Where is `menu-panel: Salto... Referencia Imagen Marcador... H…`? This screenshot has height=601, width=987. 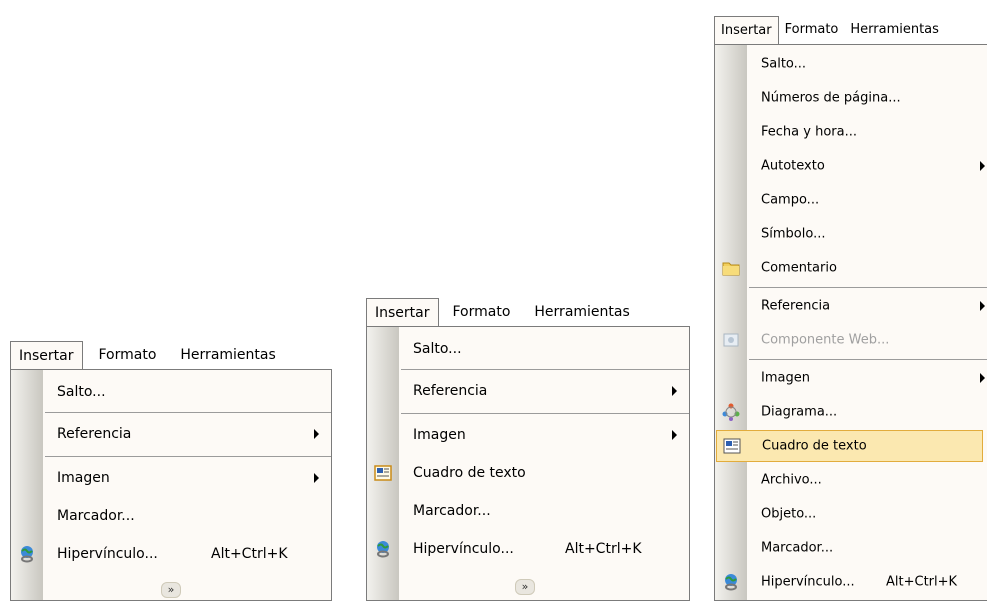 menu-panel: Salto... Referencia Imagen Marcador... H… is located at coordinates (171, 485).